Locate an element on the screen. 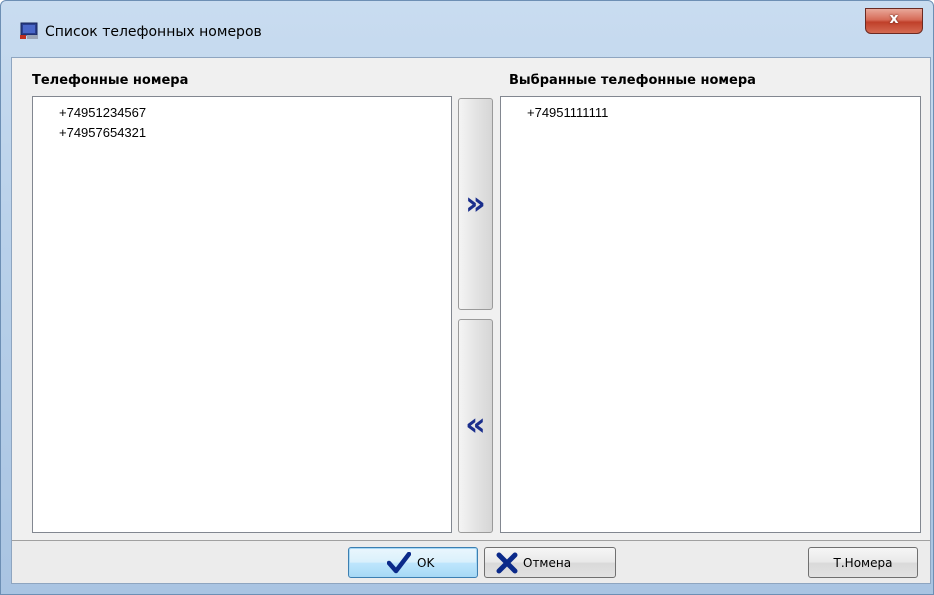 The image size is (934, 595). close-button: x is located at coordinates (894, 21).